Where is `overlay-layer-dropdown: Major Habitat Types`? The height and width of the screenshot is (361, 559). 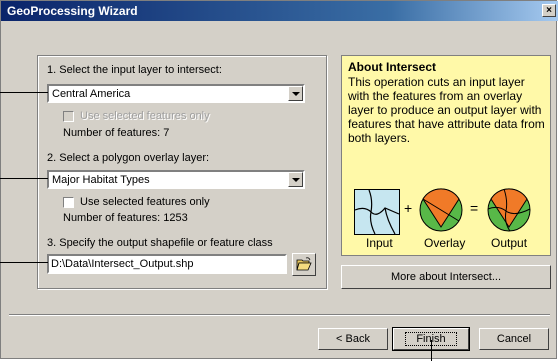
overlay-layer-dropdown: Major Habitat Types is located at coordinates (176, 179).